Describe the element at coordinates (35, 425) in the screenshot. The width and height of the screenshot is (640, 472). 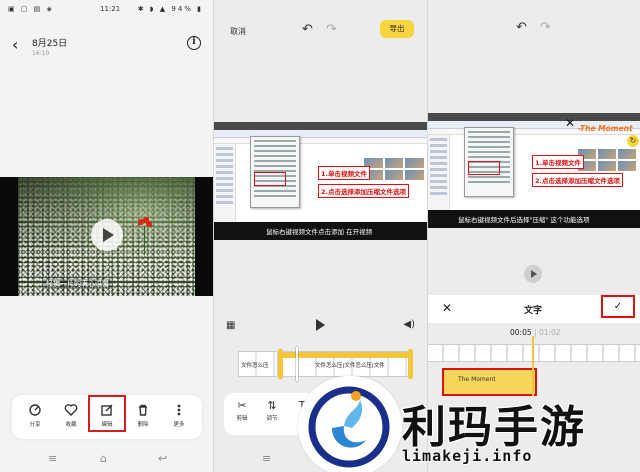
I see `share-label: 分享` at that location.